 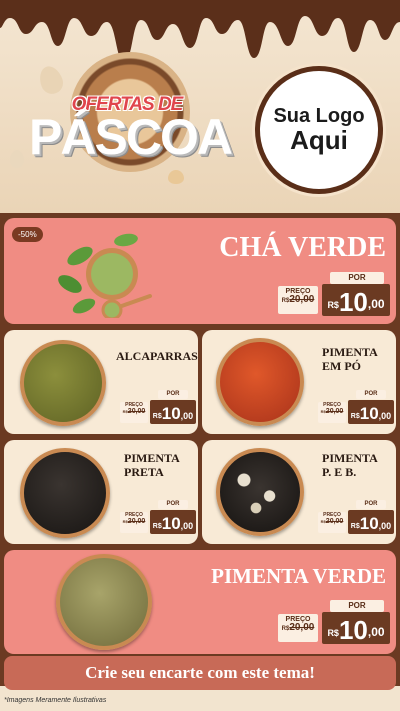 What do you see at coordinates (260, 492) in the screenshot?
I see `mixed-pepper-image` at bounding box center [260, 492].